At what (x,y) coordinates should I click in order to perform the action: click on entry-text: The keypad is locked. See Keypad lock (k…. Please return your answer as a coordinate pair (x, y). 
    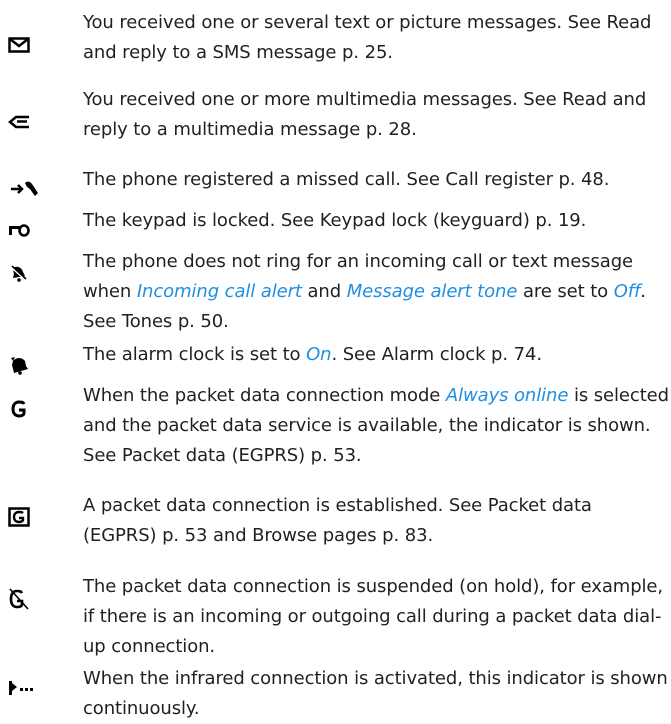
    Looking at the image, I should click on (335, 220).